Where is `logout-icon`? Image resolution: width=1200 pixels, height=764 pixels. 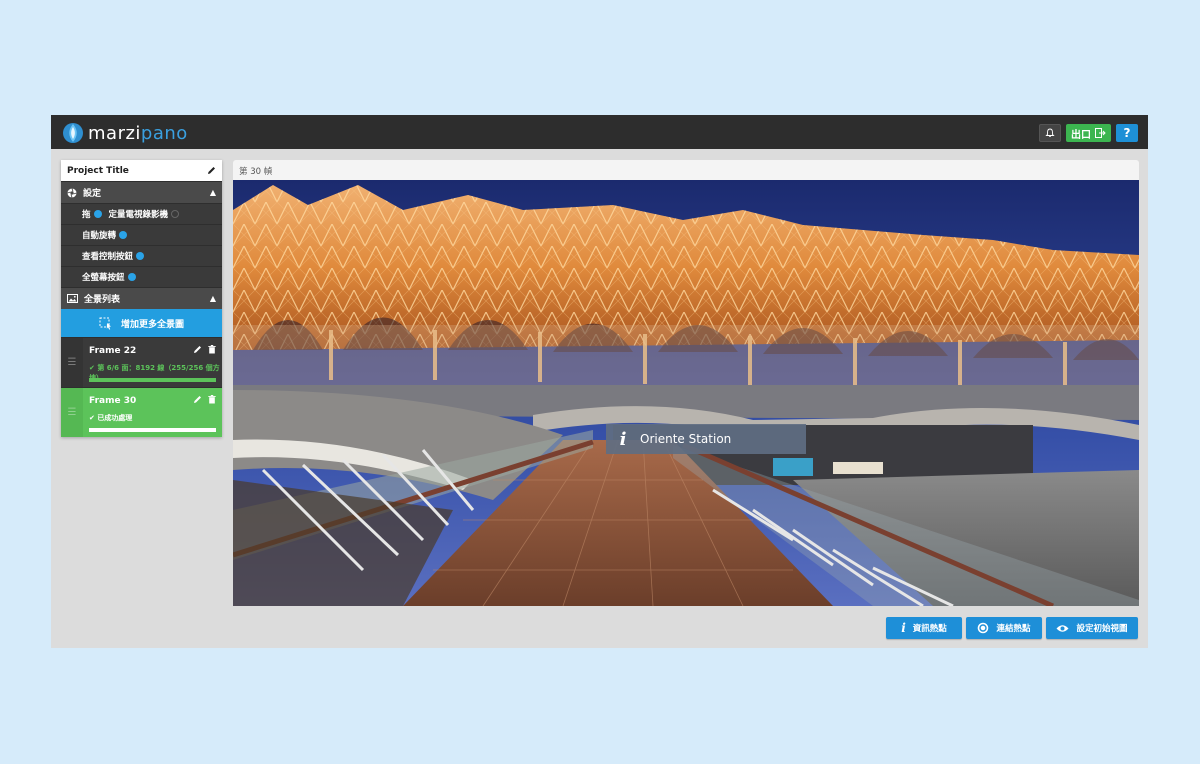 logout-icon is located at coordinates (1100, 133).